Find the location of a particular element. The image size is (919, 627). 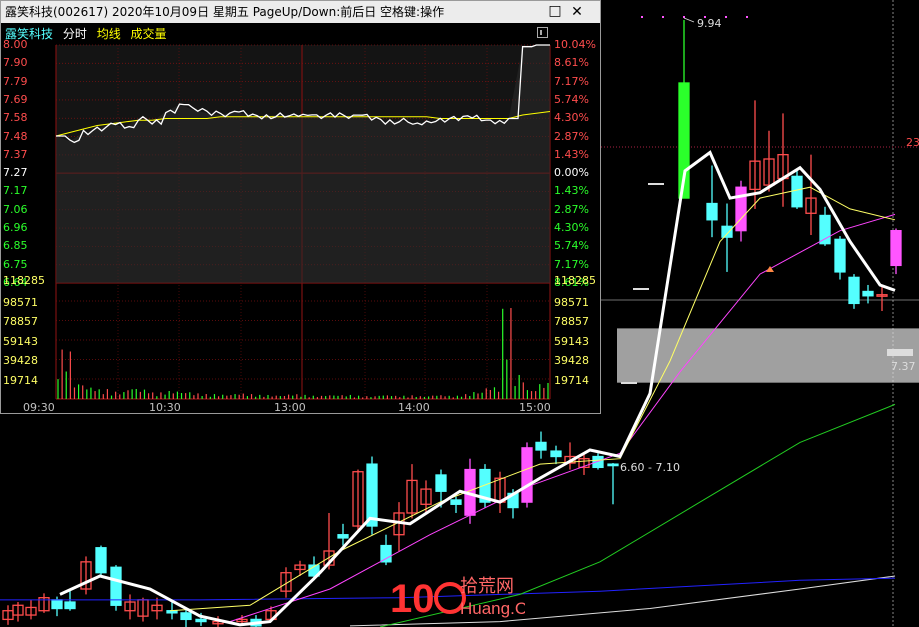

legend-avg: 均线 is located at coordinates (109, 34).